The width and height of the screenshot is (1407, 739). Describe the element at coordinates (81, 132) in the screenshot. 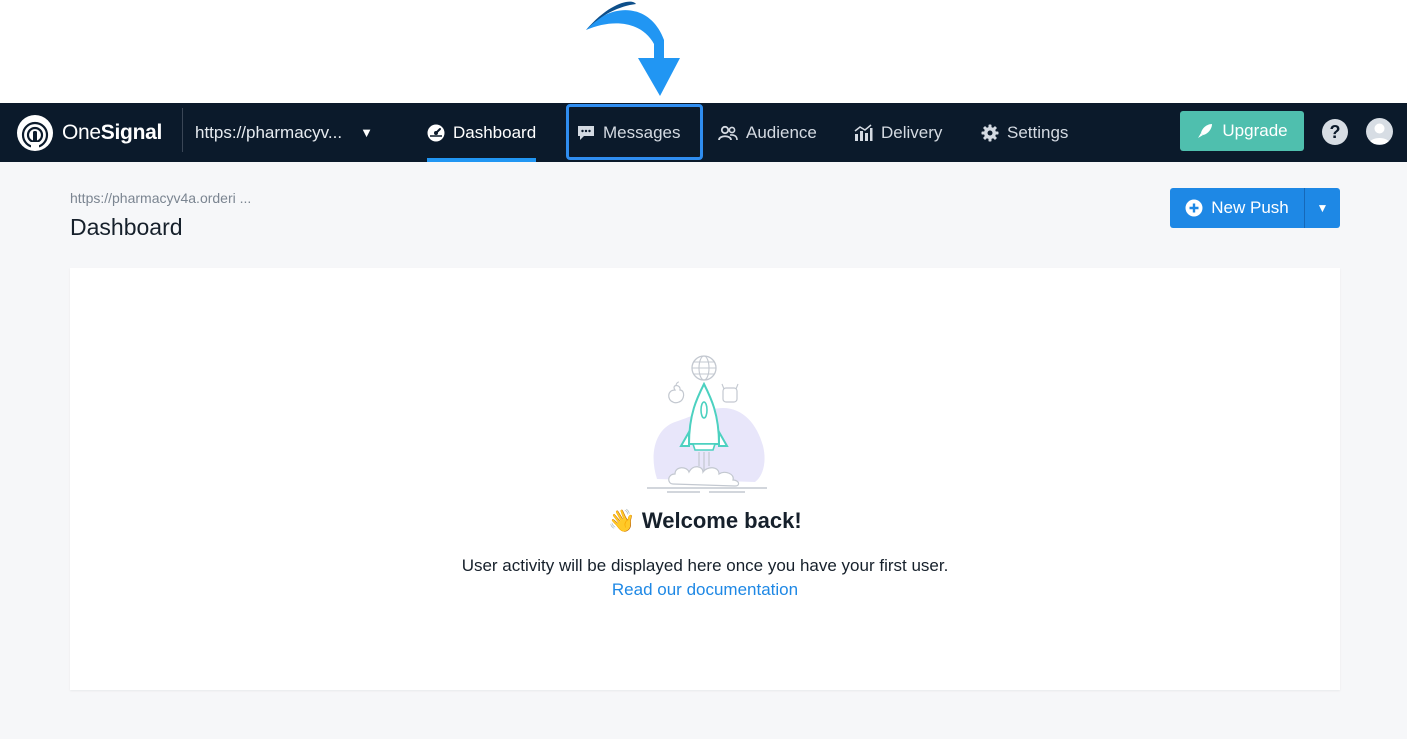

I see `logo-text-light: One` at that location.